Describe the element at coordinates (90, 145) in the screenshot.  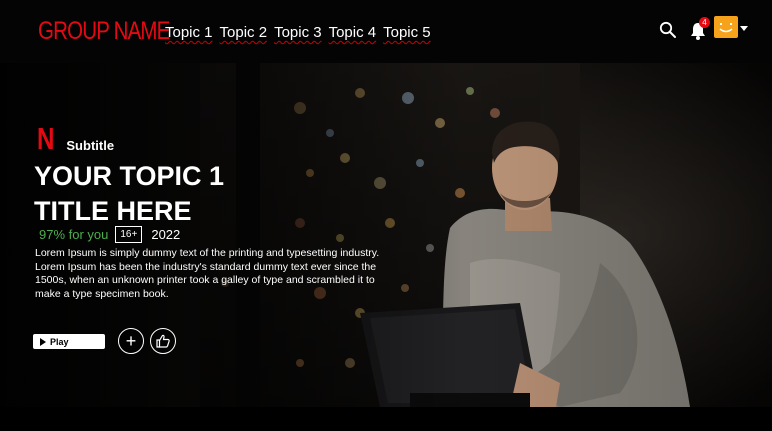
I see `hero-subtitle: Subtitle` at that location.